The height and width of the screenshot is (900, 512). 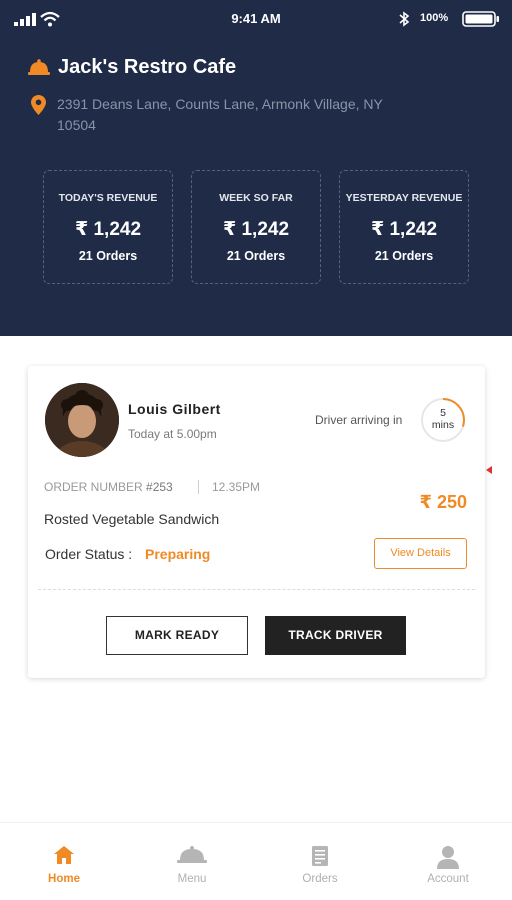 I want to click on receipt-icon, so click(x=320, y=856).